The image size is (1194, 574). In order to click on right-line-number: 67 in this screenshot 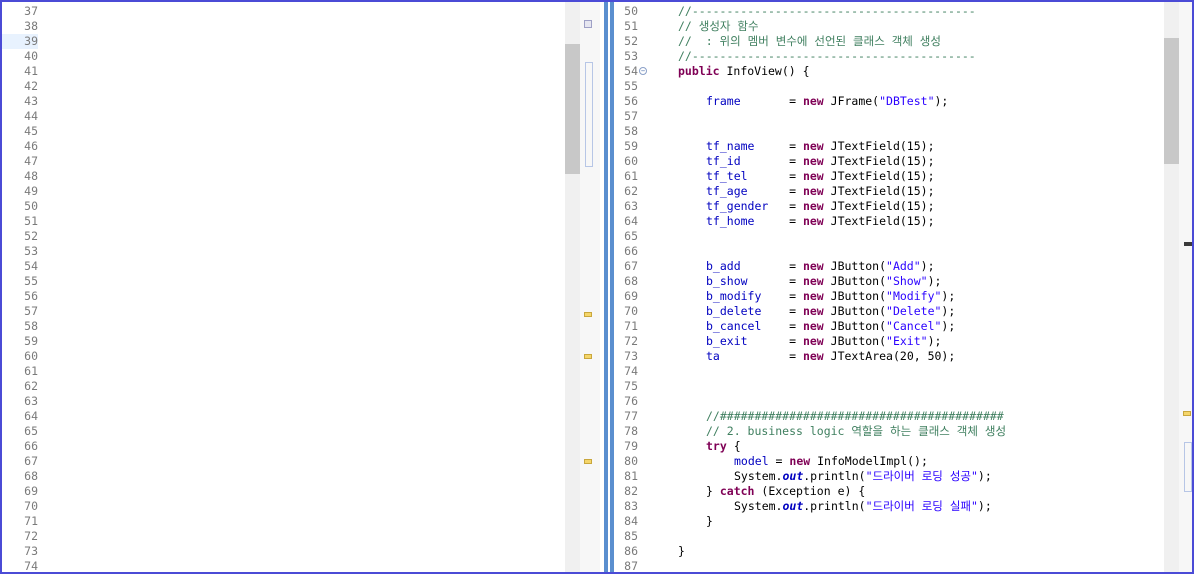, I will do `click(631, 266)`.